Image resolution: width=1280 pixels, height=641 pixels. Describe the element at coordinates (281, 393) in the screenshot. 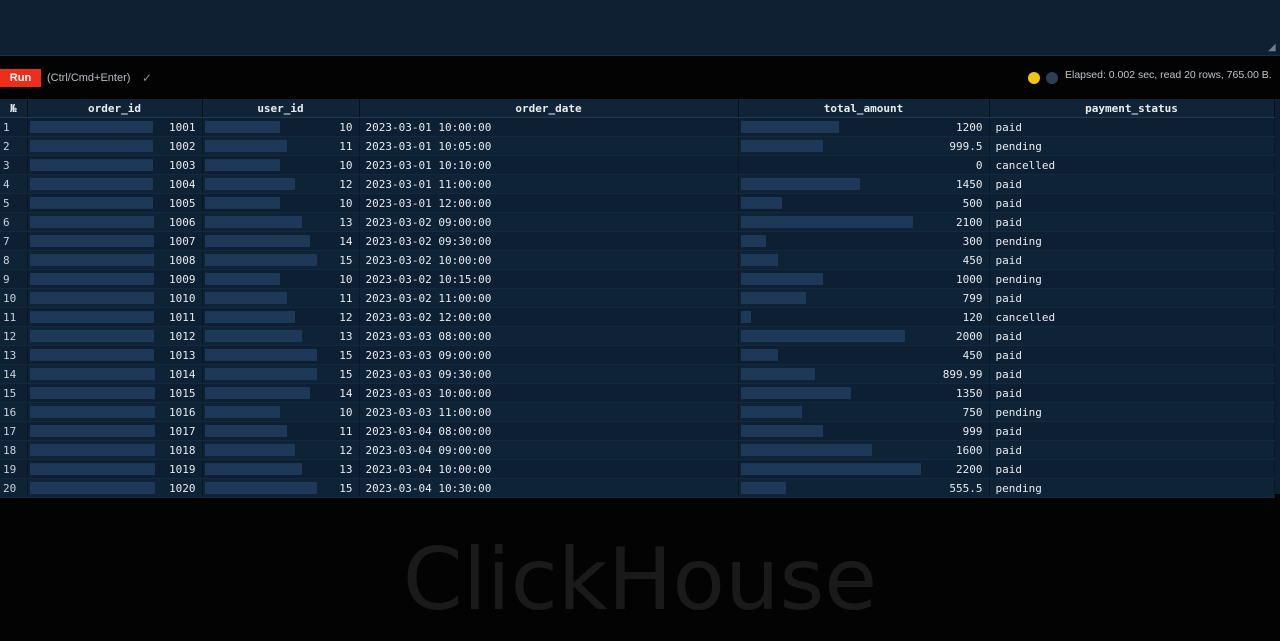

I see `cell-user-id: 14` at that location.